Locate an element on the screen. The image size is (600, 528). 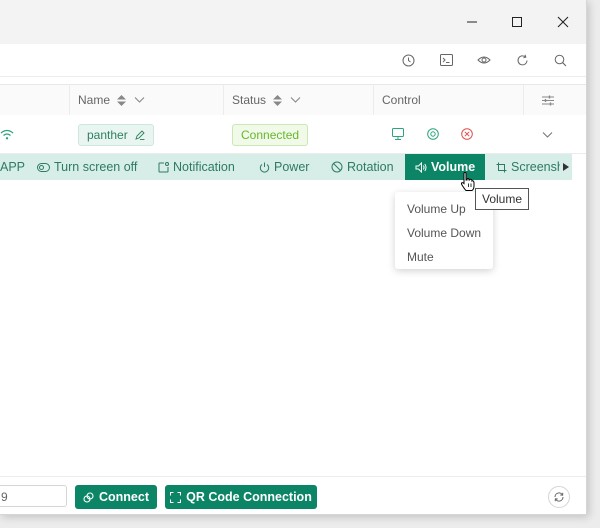
hand-cursor-icon is located at coordinates (467, 181).